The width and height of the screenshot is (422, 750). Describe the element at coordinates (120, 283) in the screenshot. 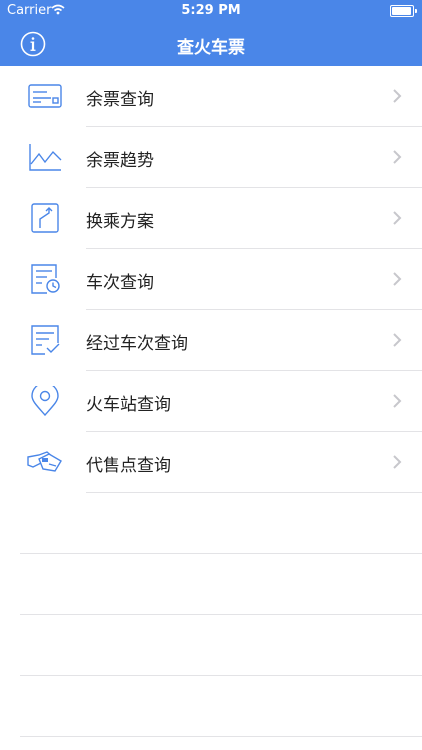

I see `menu-item-label: 车次查询` at that location.